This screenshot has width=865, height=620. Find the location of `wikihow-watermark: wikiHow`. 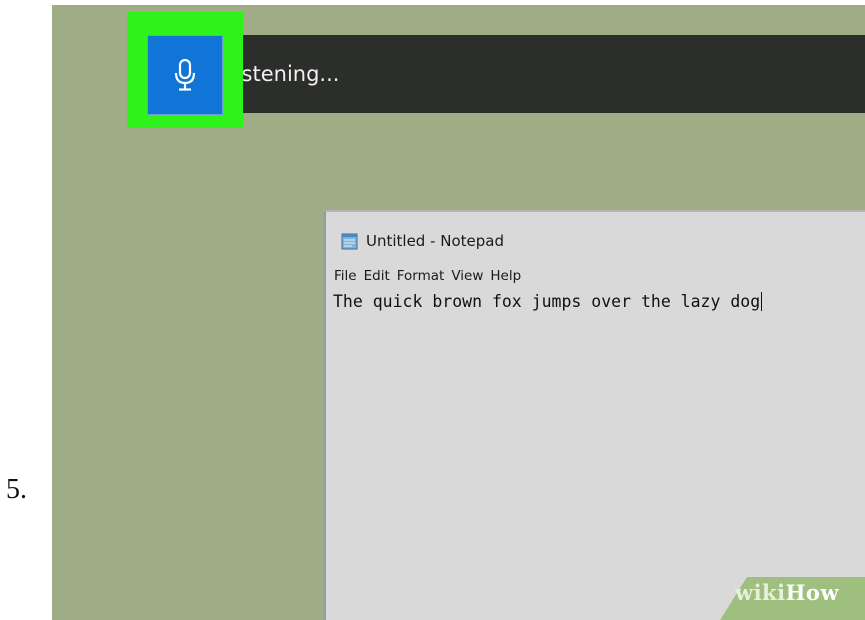

wikihow-watermark: wikiHow is located at coordinates (787, 592).